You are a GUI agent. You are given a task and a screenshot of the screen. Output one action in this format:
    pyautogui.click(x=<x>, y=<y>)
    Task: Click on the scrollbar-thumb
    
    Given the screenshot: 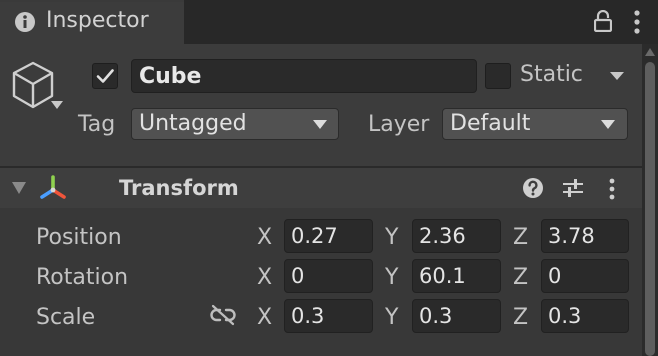 What is the action you would take?
    pyautogui.click(x=650, y=209)
    